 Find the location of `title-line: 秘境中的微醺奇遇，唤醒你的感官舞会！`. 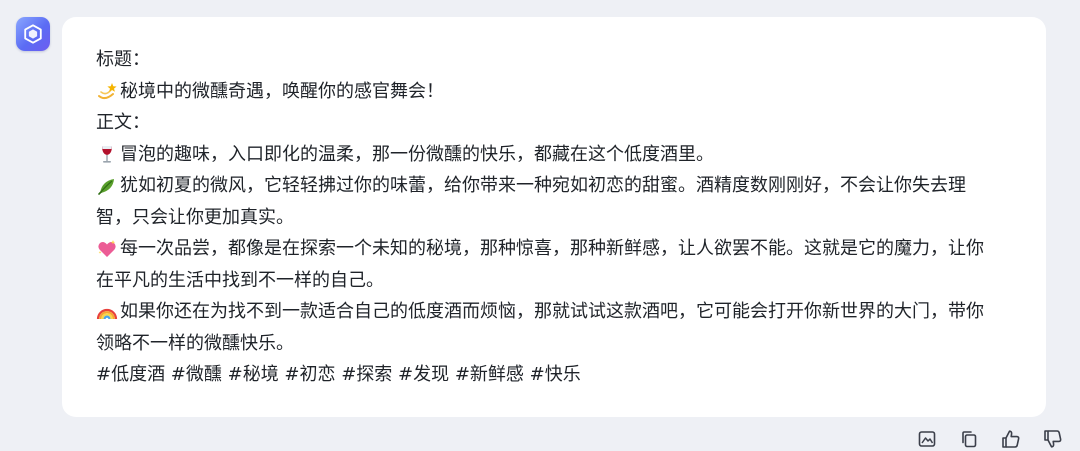

title-line: 秘境中的微醺奇遇，唤醒你的感官舞会！ is located at coordinates (561, 92).